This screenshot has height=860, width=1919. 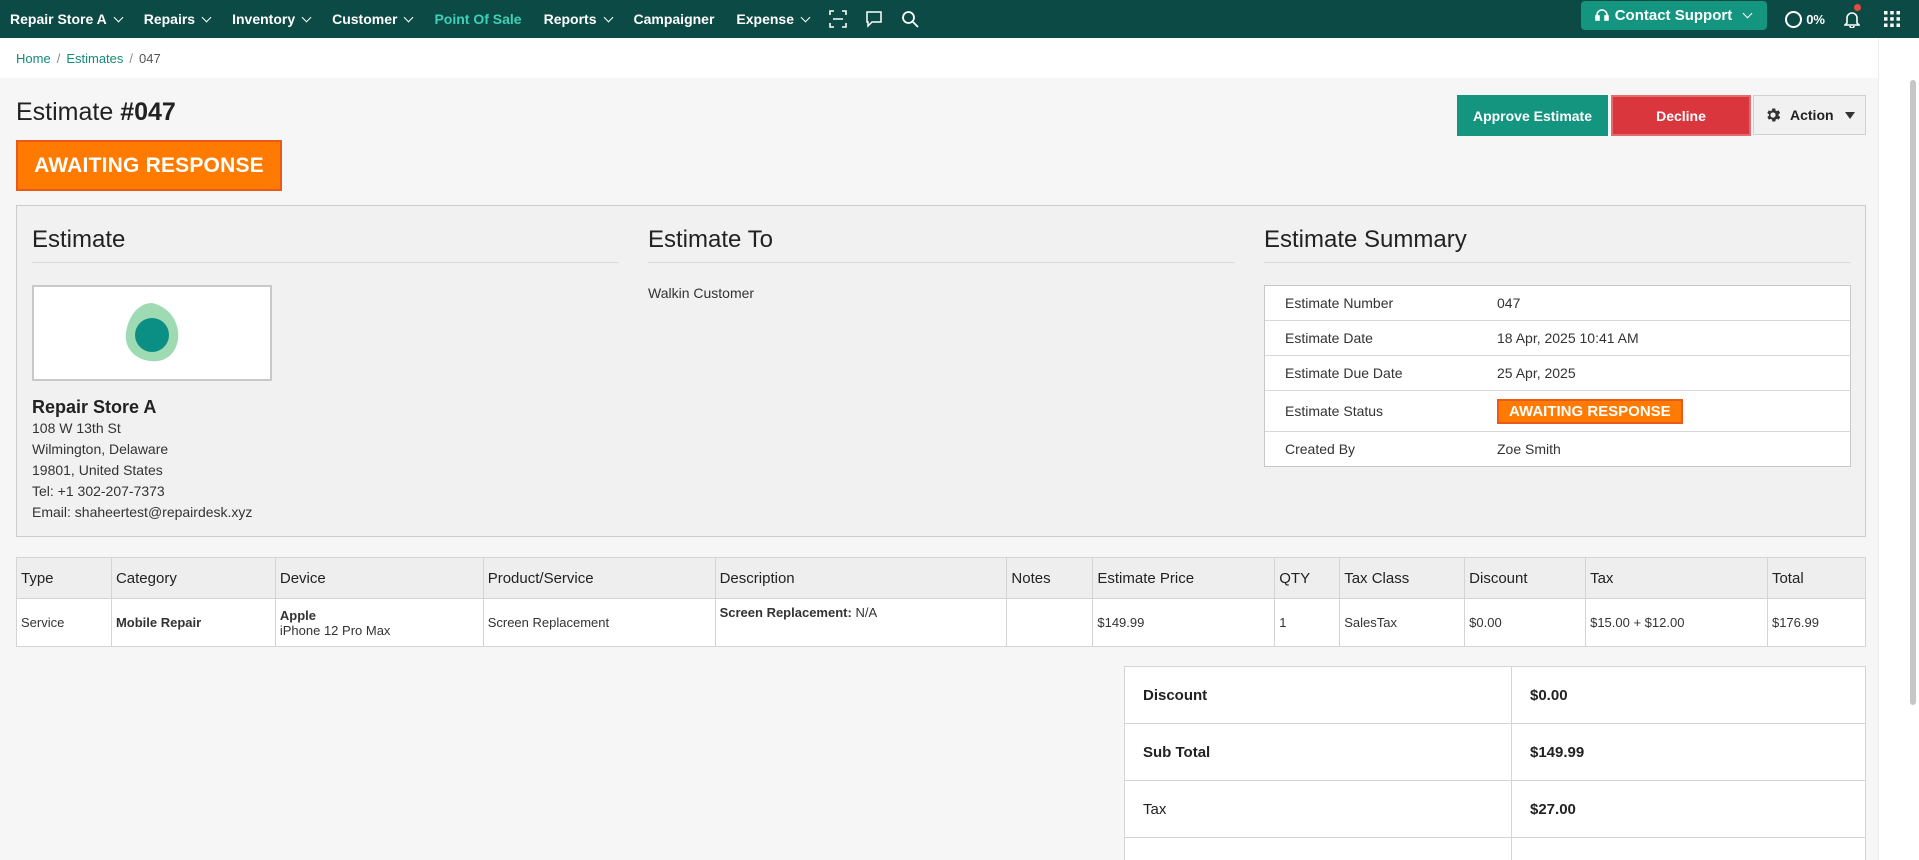 What do you see at coordinates (941, 263) in the screenshot?
I see `estimate-to-section: Estimate To Walkin Customer` at bounding box center [941, 263].